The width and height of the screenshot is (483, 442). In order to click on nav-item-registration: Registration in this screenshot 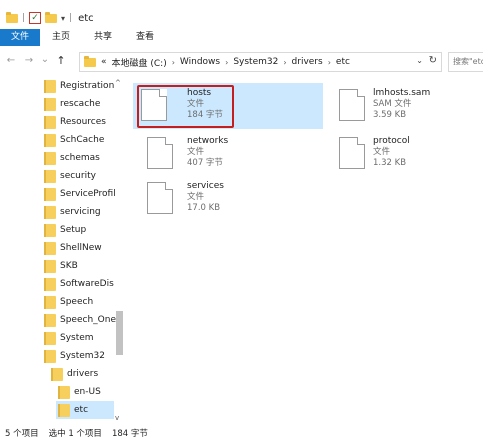, I will do `click(79, 86)`.